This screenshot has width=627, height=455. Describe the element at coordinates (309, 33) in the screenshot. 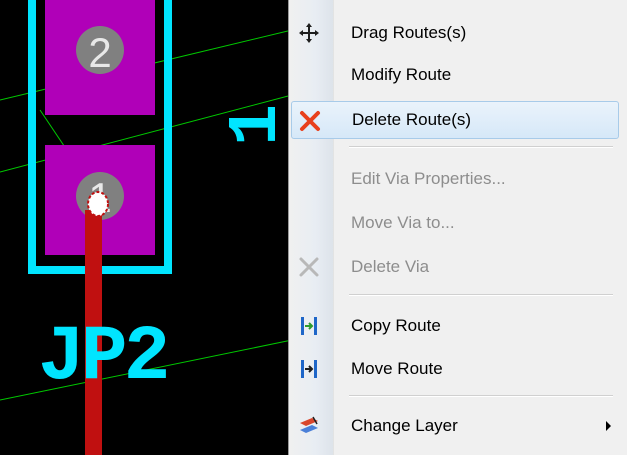

I see `move-arrows-icon` at that location.